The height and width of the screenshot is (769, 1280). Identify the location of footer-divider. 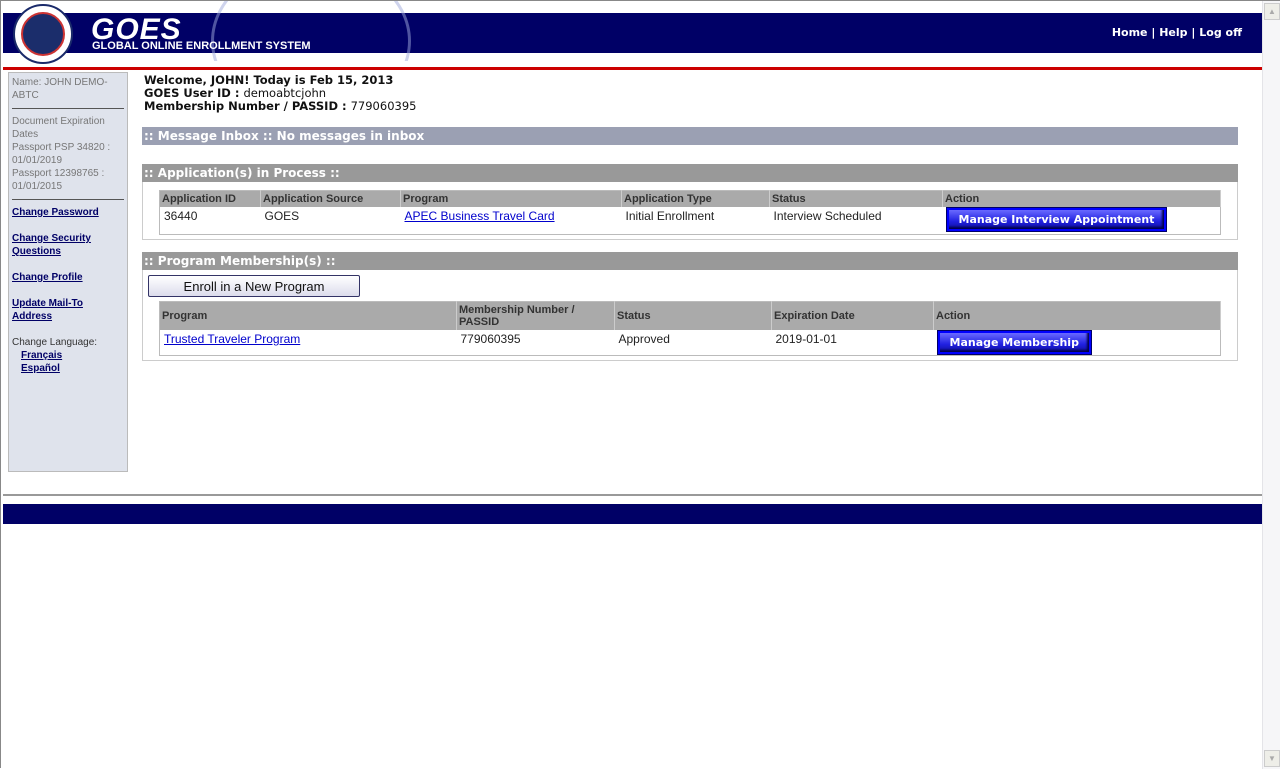
(633, 495).